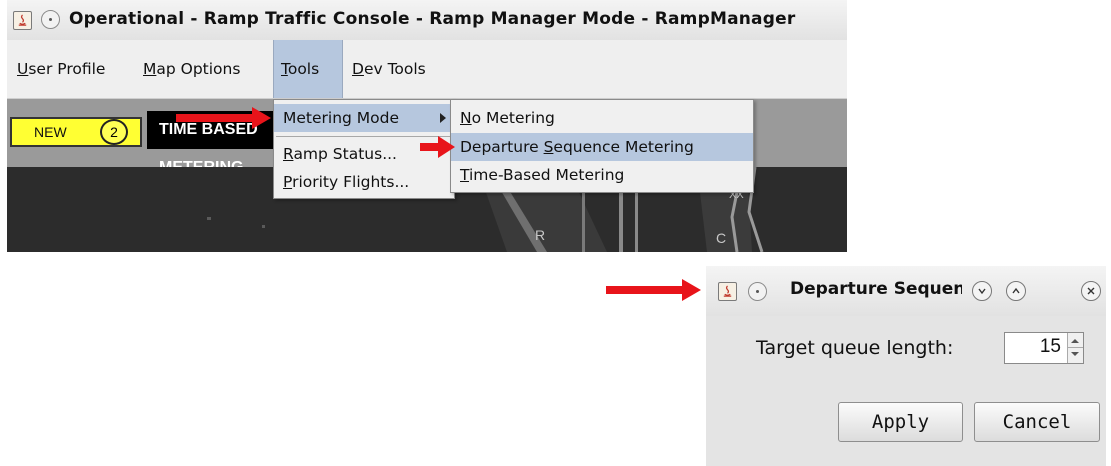  I want to click on minimize-icon, so click(982, 291).